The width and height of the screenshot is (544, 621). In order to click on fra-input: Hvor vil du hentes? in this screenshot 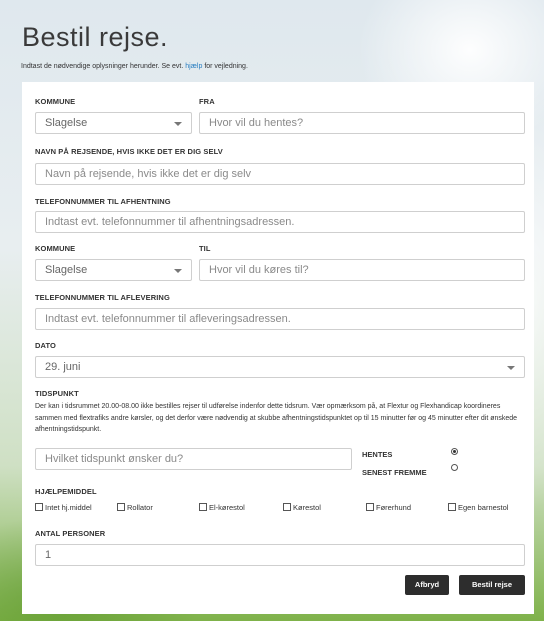, I will do `click(362, 123)`.